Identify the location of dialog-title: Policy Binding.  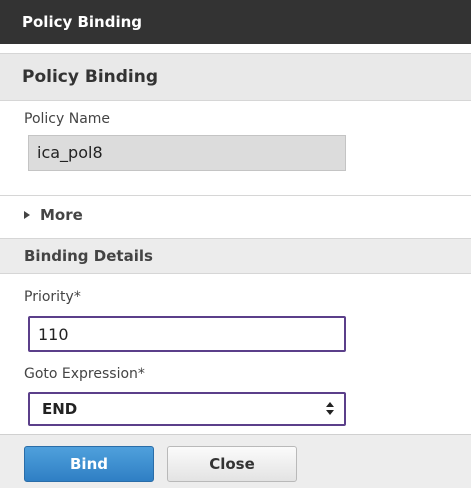
(82, 22).